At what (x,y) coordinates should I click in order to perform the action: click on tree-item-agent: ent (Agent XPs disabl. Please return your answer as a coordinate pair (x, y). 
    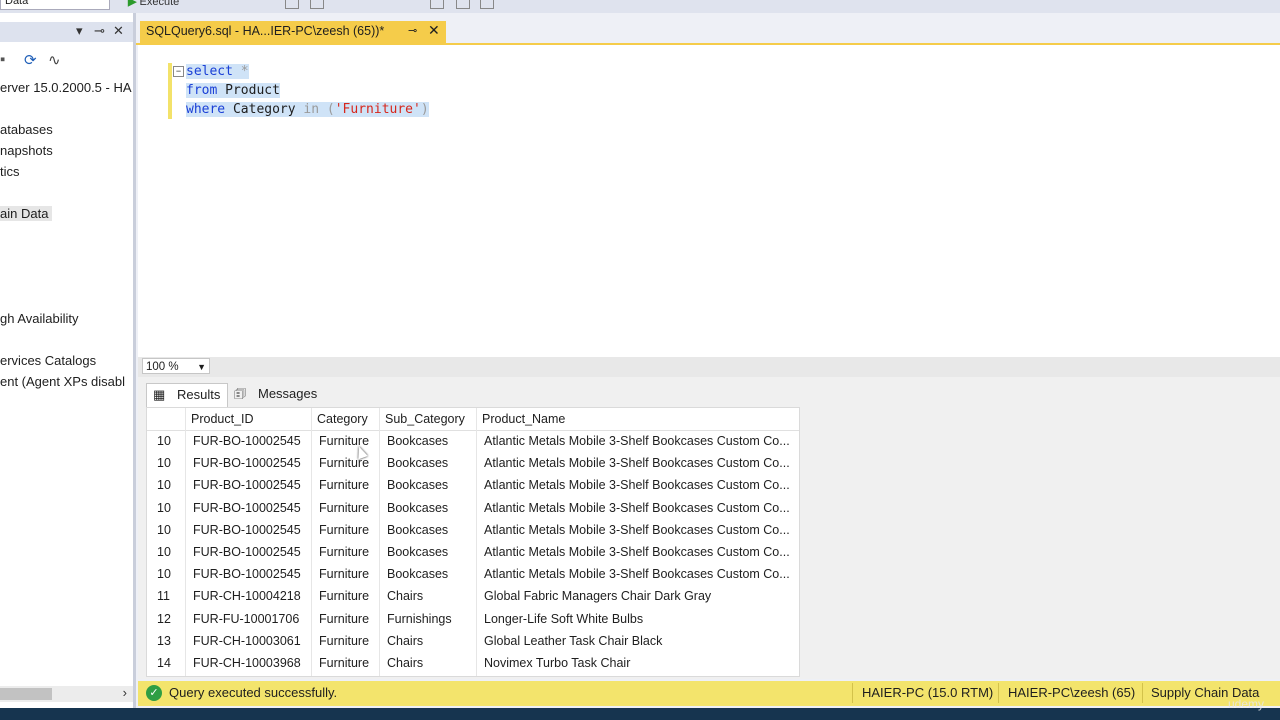
    Looking at the image, I should click on (62, 381).